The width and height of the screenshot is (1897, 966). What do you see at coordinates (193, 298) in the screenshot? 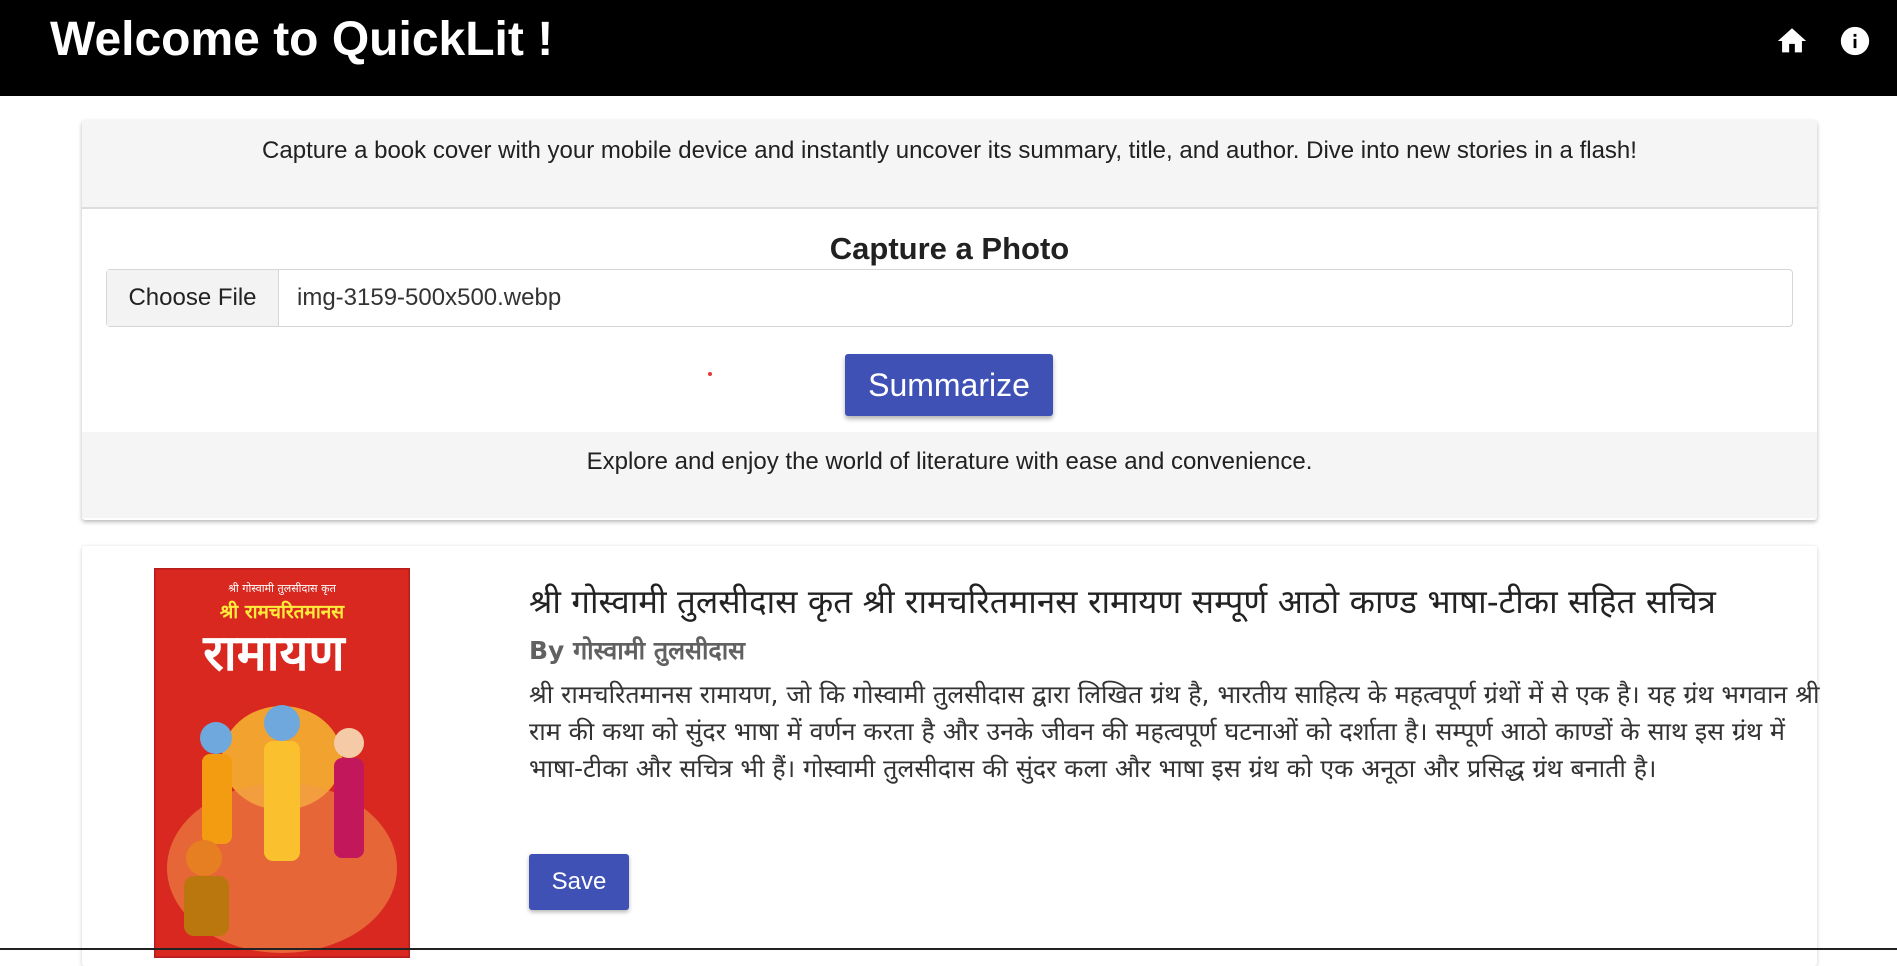
I see `choose-file-button: Choose File` at bounding box center [193, 298].